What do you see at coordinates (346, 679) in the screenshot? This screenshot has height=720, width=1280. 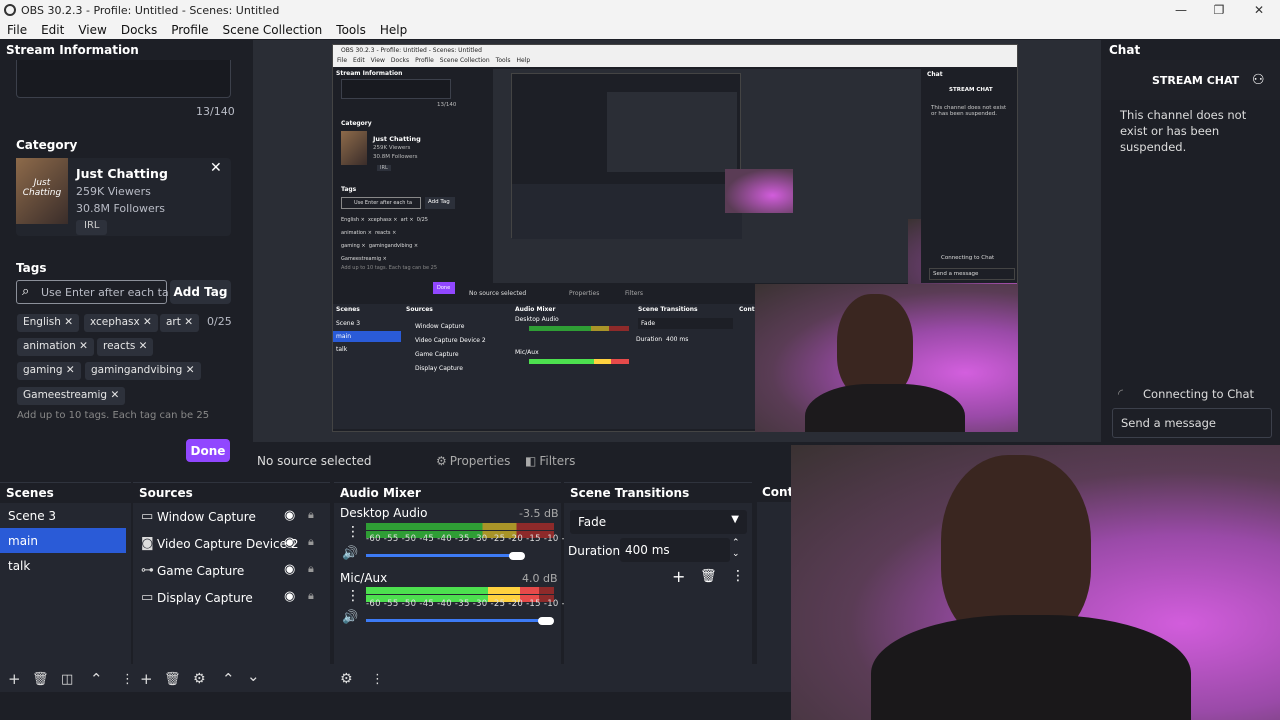 I see `mixer-settings-icon: ⚙` at bounding box center [346, 679].